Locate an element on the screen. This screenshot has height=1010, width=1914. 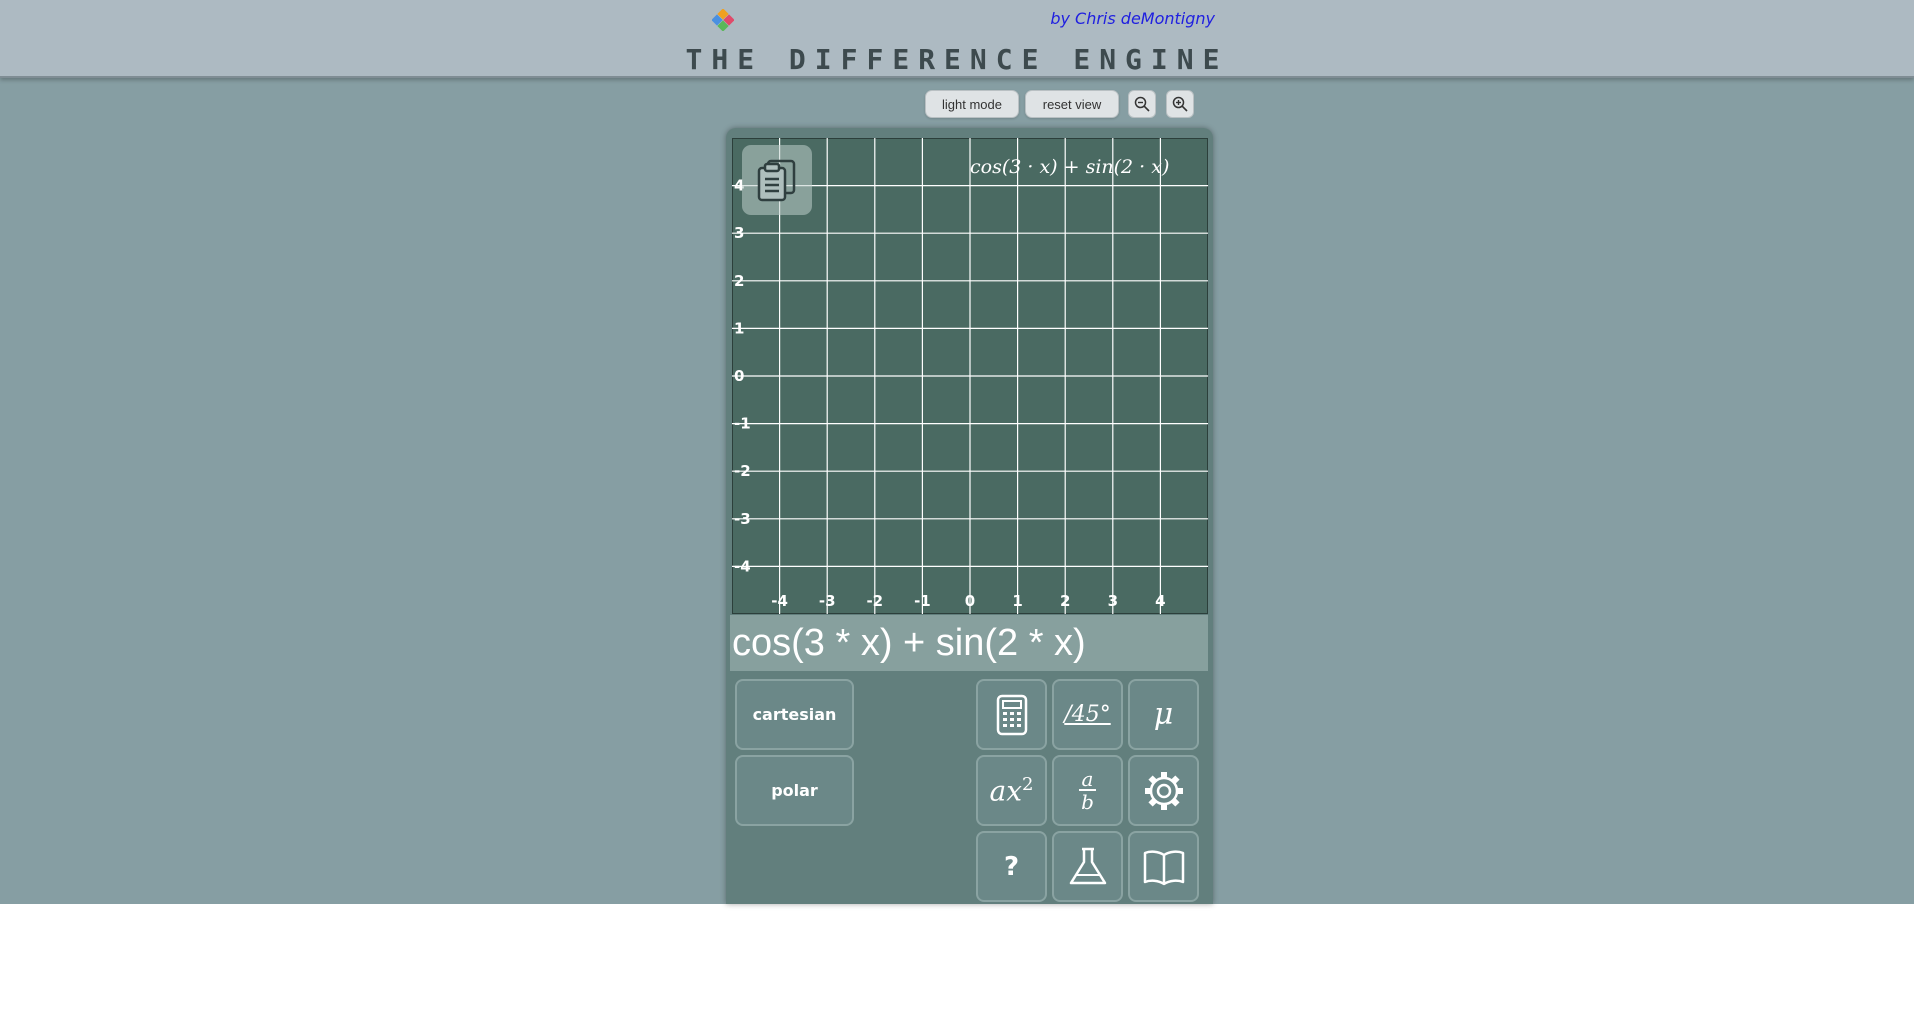
gear-icon is located at coordinates (1163, 790).